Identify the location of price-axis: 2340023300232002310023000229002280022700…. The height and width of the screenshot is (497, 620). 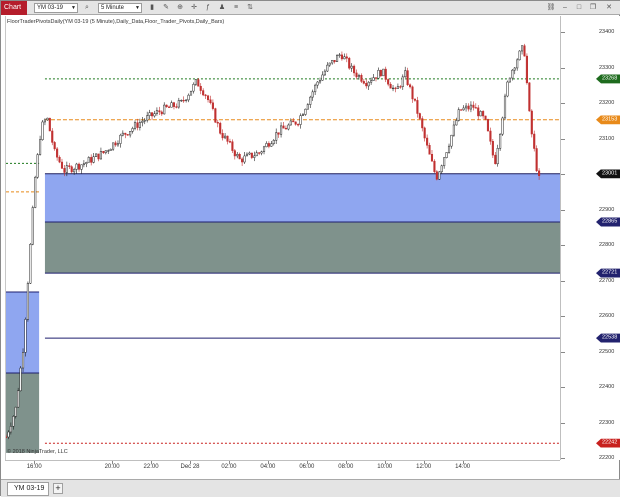
(590, 239).